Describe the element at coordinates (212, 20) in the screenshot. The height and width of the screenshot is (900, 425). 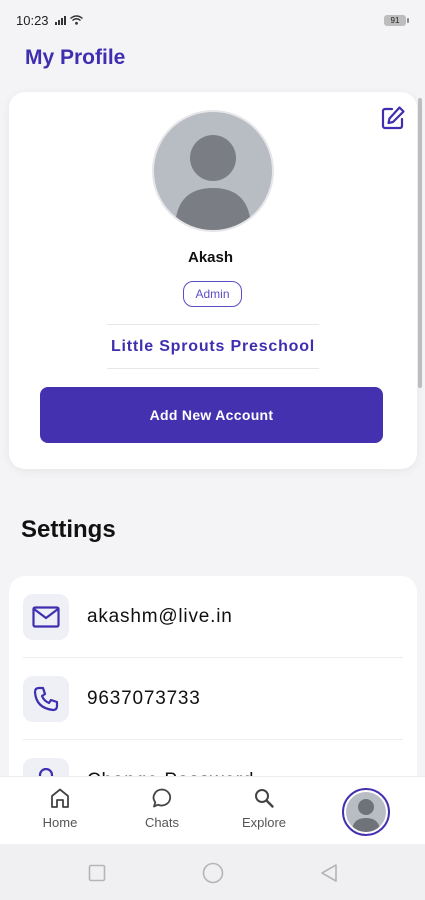
I see `status-bar: 10:23 91` at that location.